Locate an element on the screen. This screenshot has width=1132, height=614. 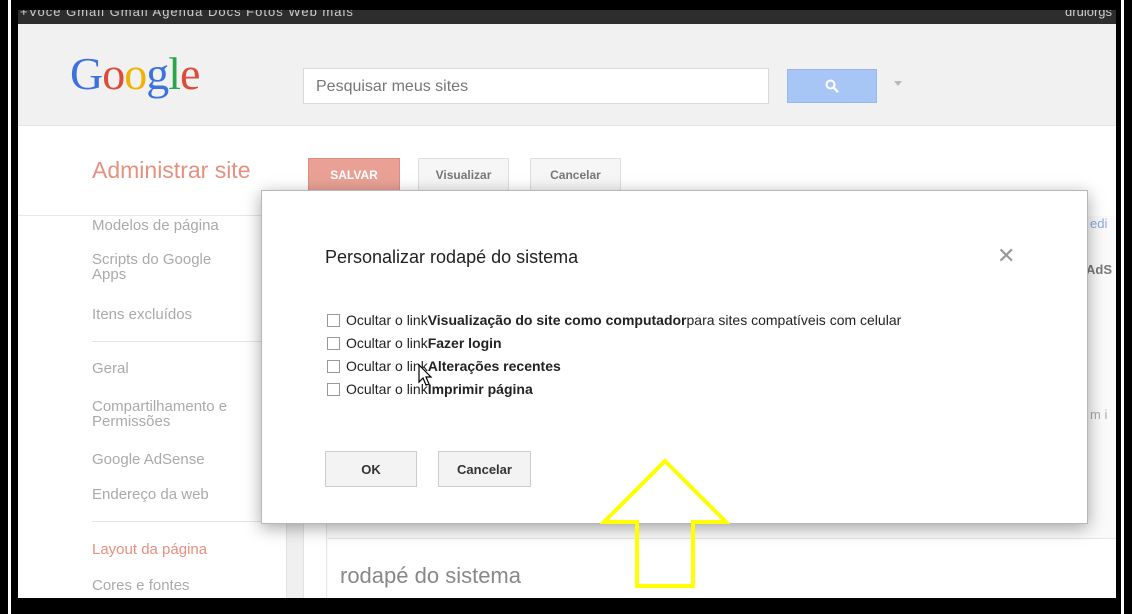
magnifier-icon is located at coordinates (832, 86).